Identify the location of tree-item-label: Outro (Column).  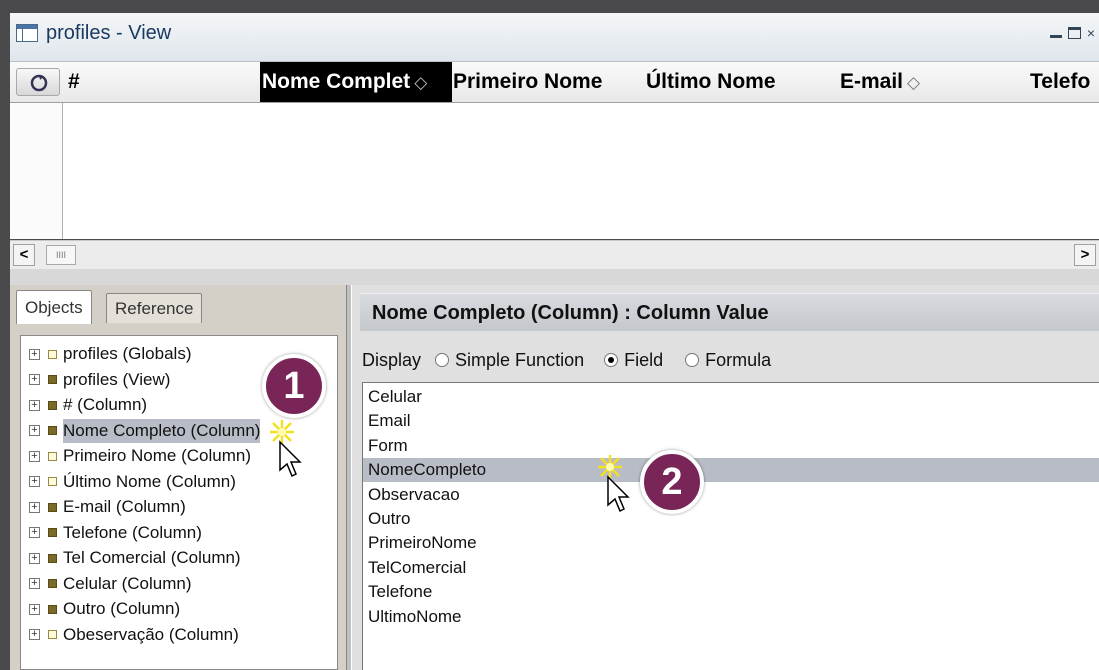
(122, 608).